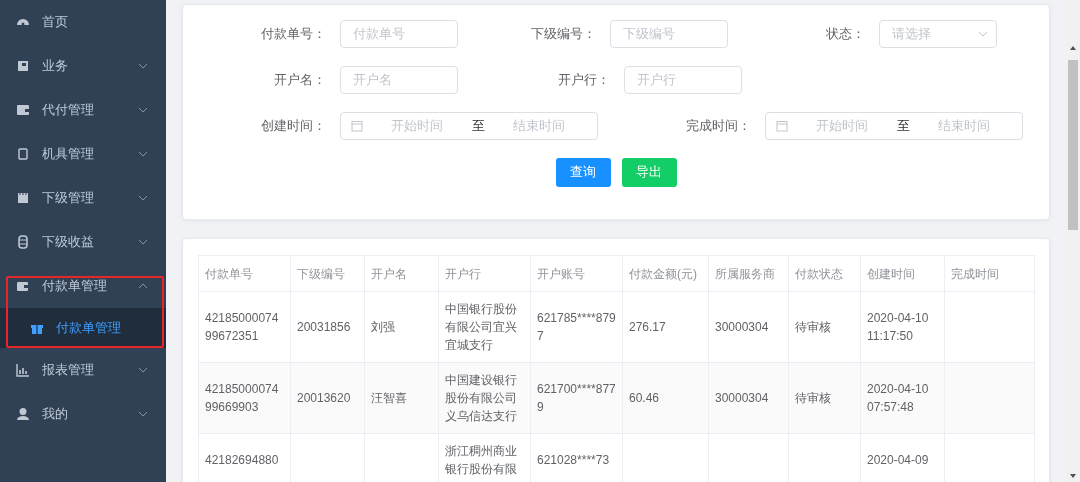 This screenshot has height=482, width=1080. Describe the element at coordinates (583, 172) in the screenshot. I see `search-button: 查询` at that location.